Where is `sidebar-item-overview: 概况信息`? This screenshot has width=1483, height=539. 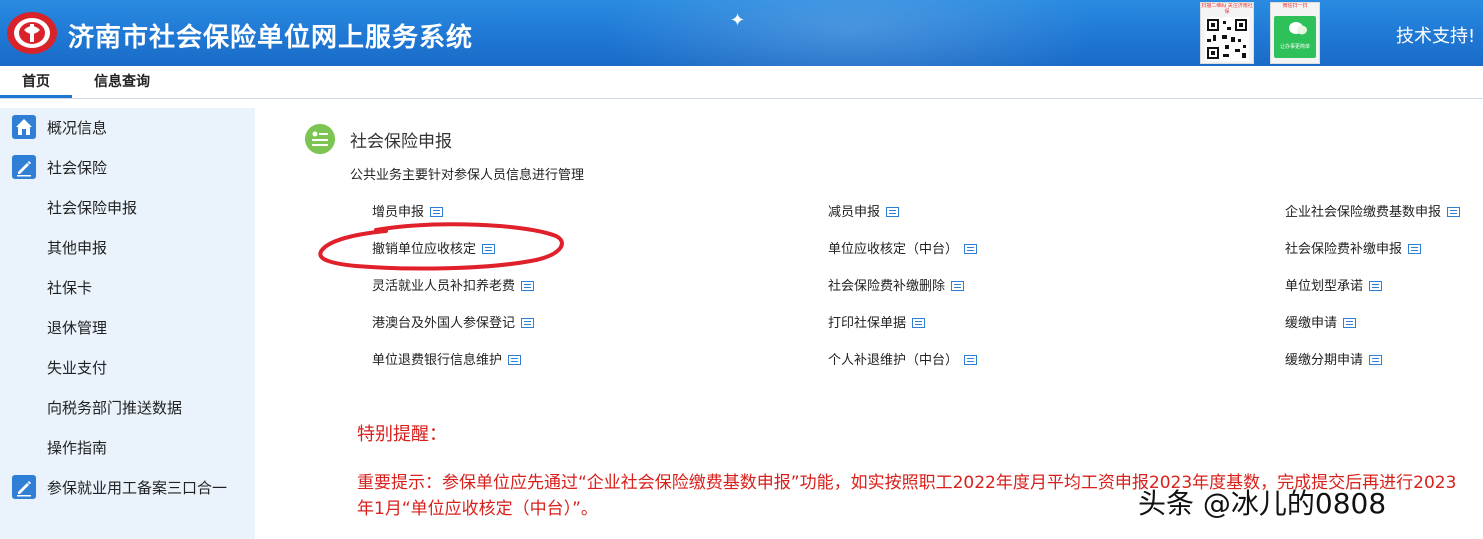 sidebar-item-overview: 概况信息 is located at coordinates (127, 128).